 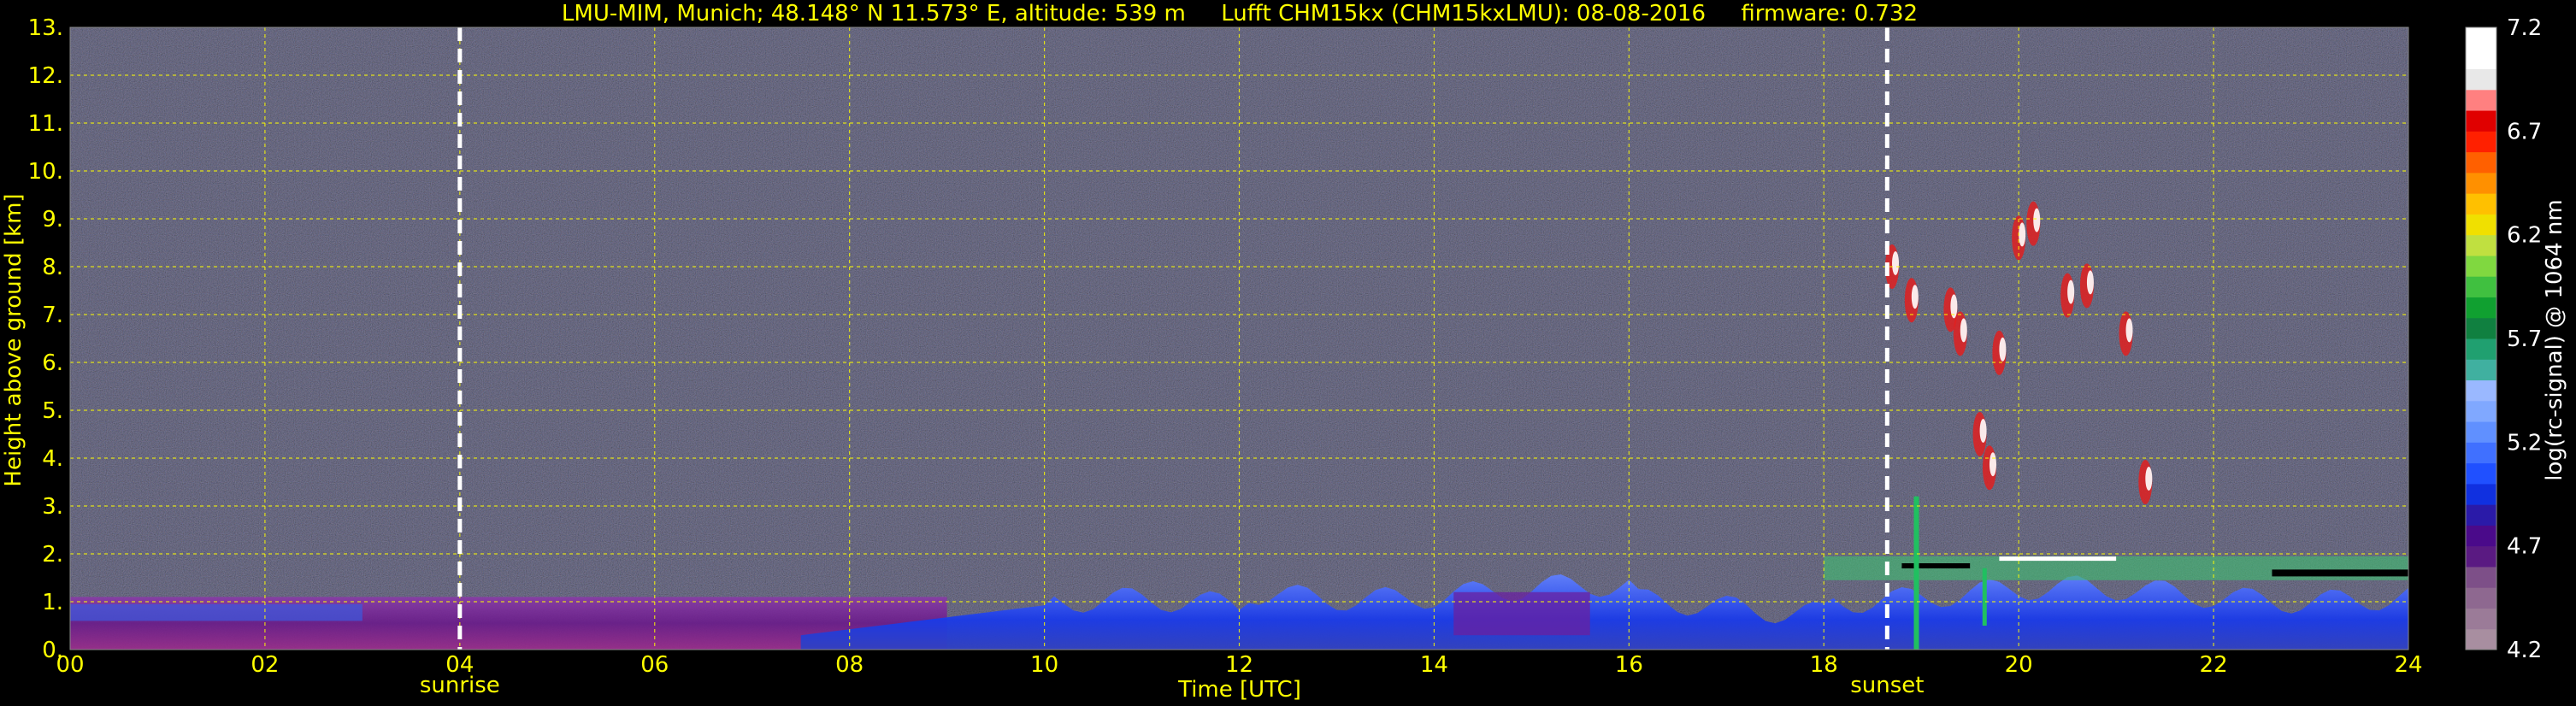 I want to click on colorbar-tick-label: 5.2, so click(x=2524, y=443).